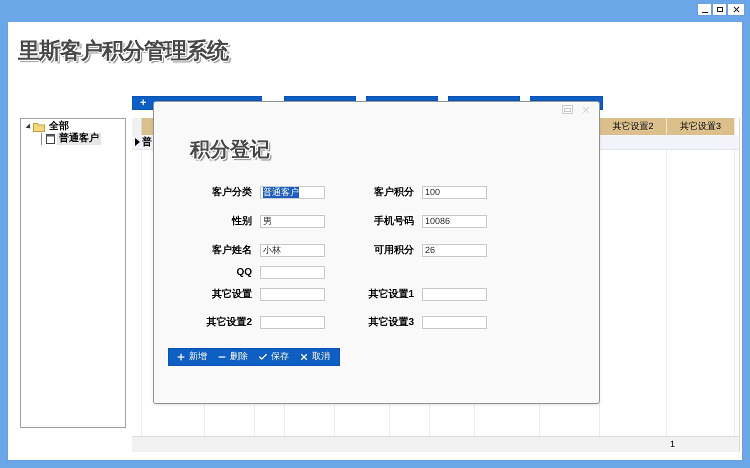  I want to click on minimize-button, so click(704, 9).